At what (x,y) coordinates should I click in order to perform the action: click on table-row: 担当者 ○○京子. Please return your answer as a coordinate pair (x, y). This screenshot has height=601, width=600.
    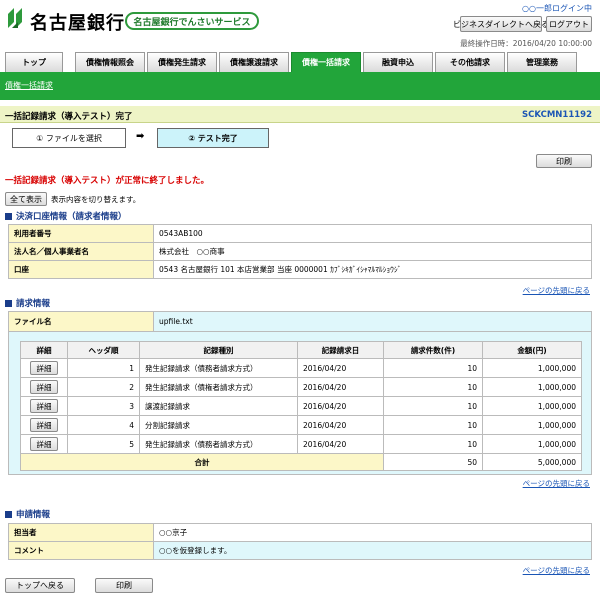
    Looking at the image, I should click on (300, 532).